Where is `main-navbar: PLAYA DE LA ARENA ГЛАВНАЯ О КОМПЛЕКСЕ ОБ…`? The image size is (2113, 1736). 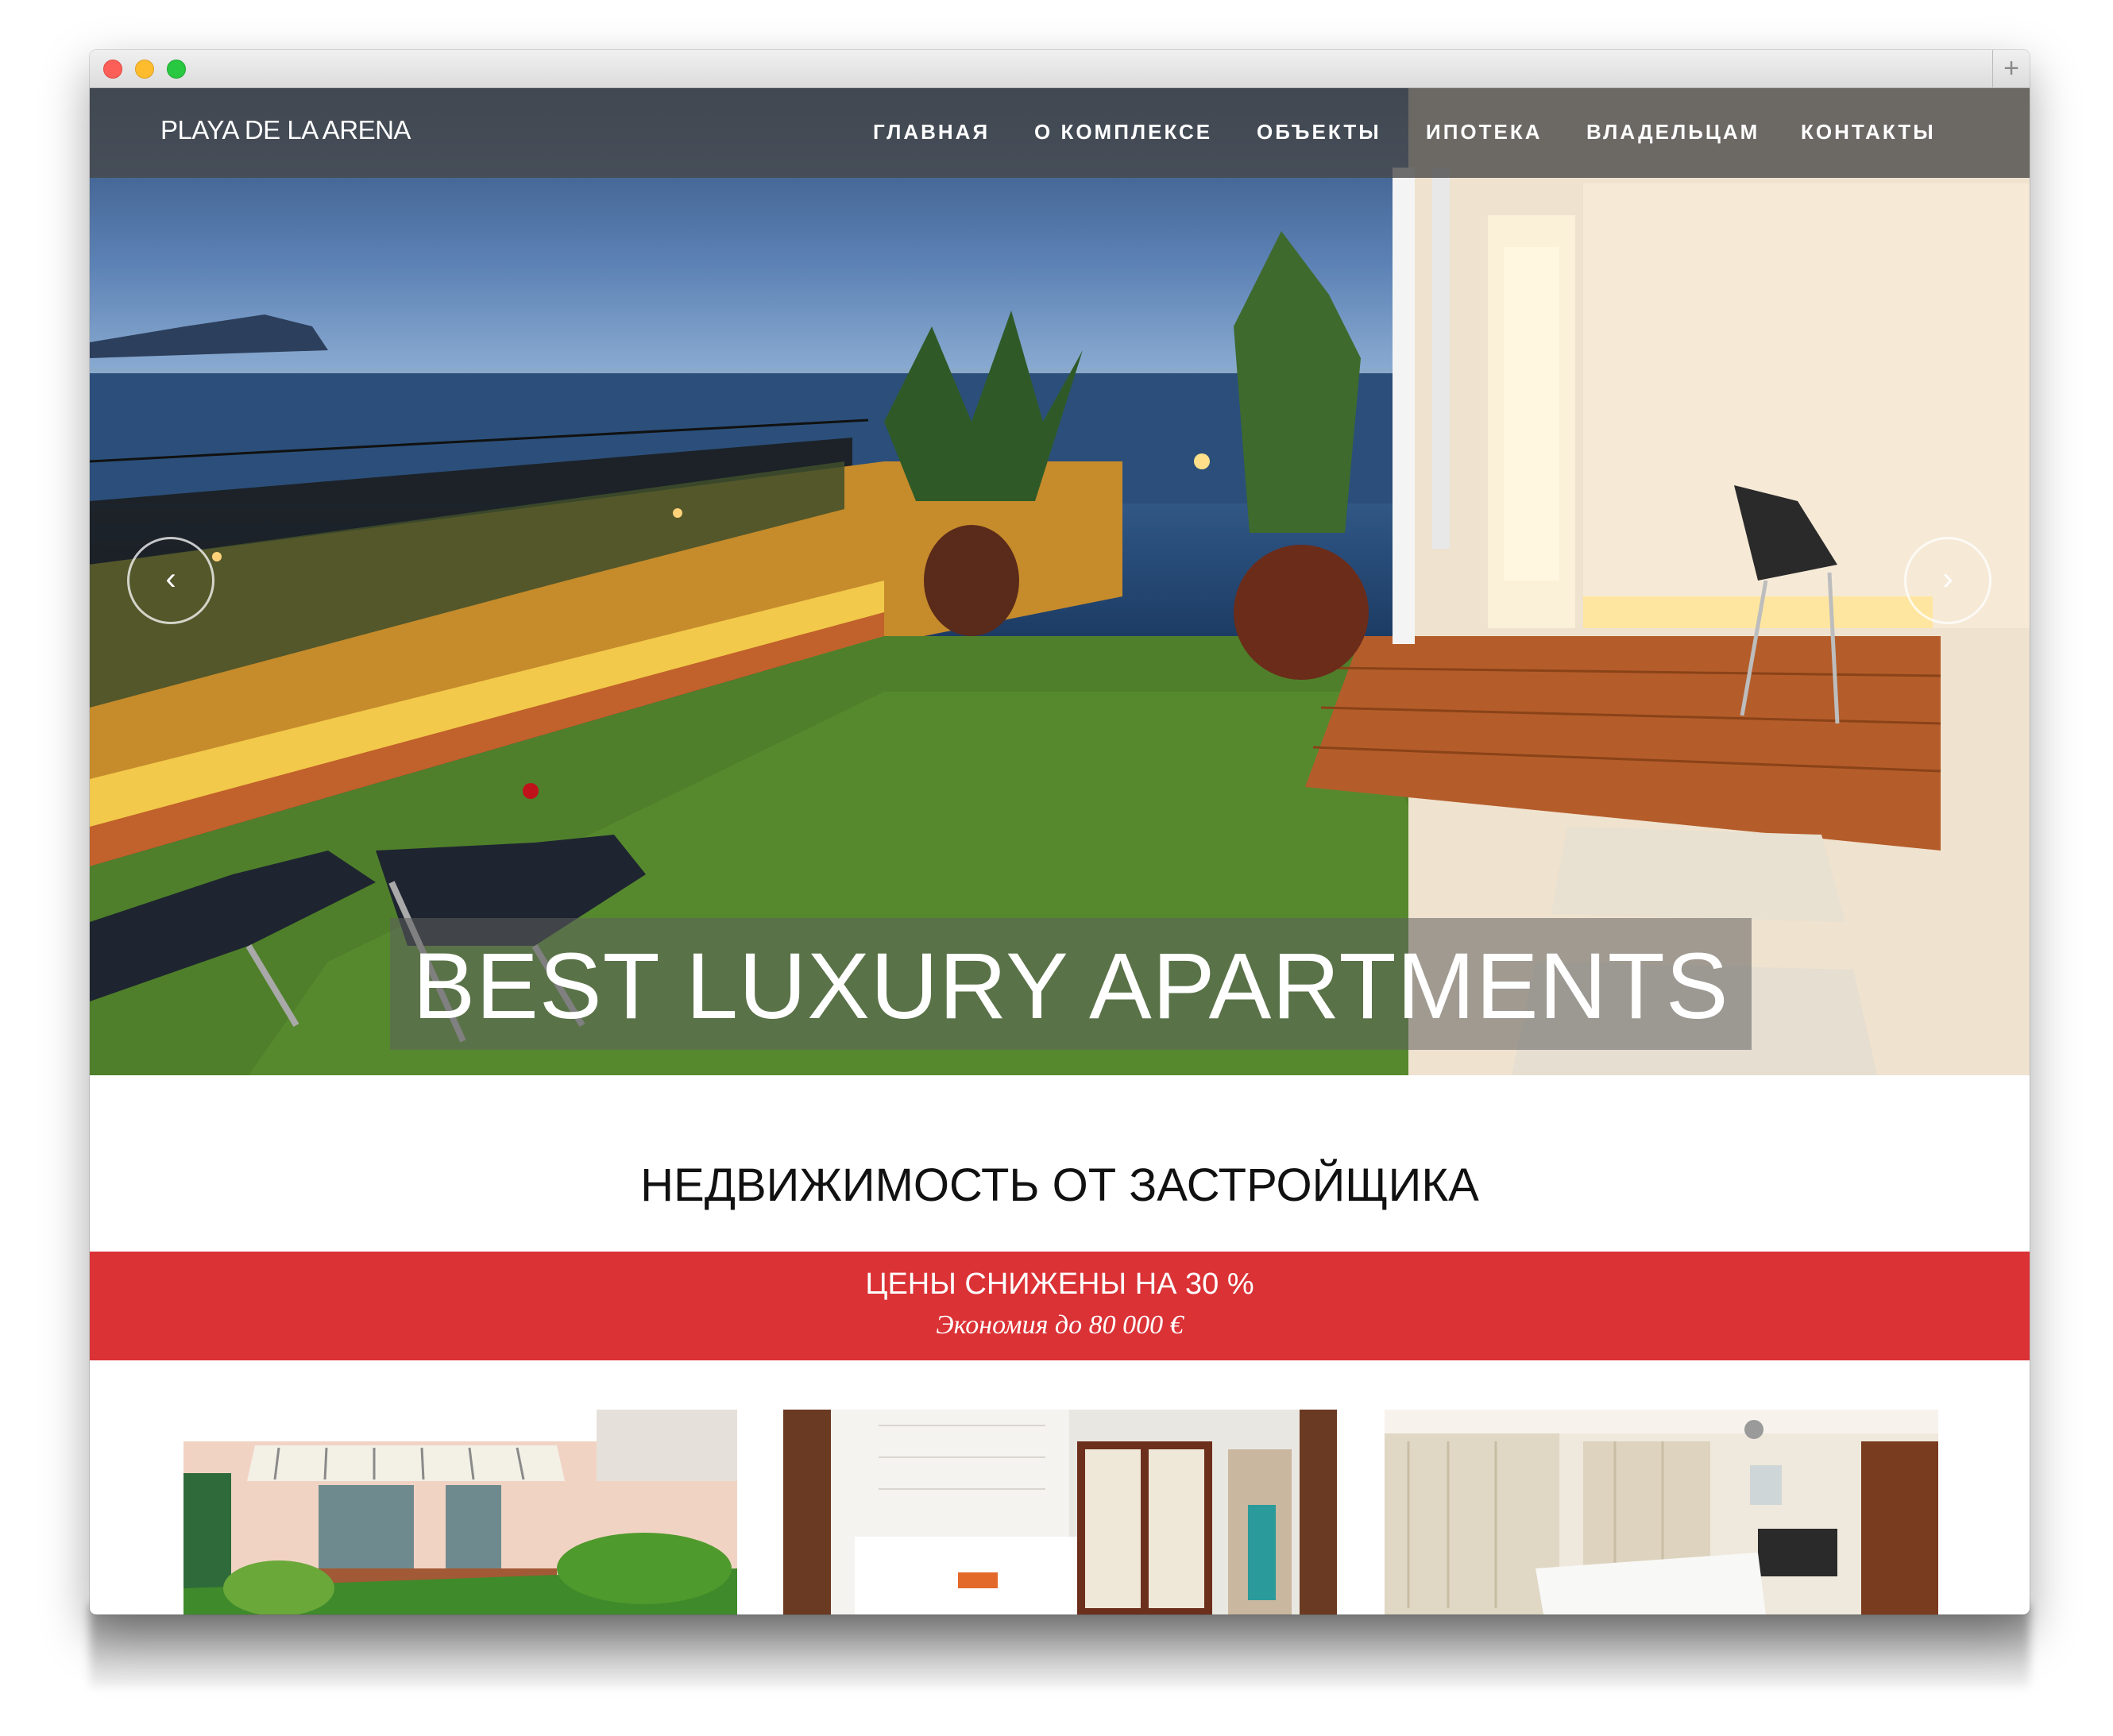 main-navbar: PLAYA DE LA ARENA ГЛАВНАЯ О КОМПЛЕКСЕ ОБ… is located at coordinates (1060, 133).